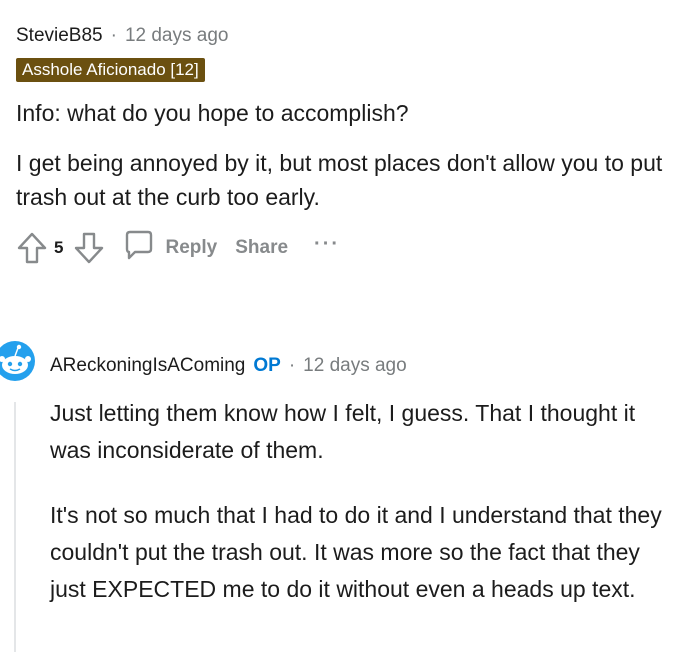 The width and height of the screenshot is (700, 652). What do you see at coordinates (147, 366) in the screenshot?
I see `reply-username: AReckoningIsAComing` at bounding box center [147, 366].